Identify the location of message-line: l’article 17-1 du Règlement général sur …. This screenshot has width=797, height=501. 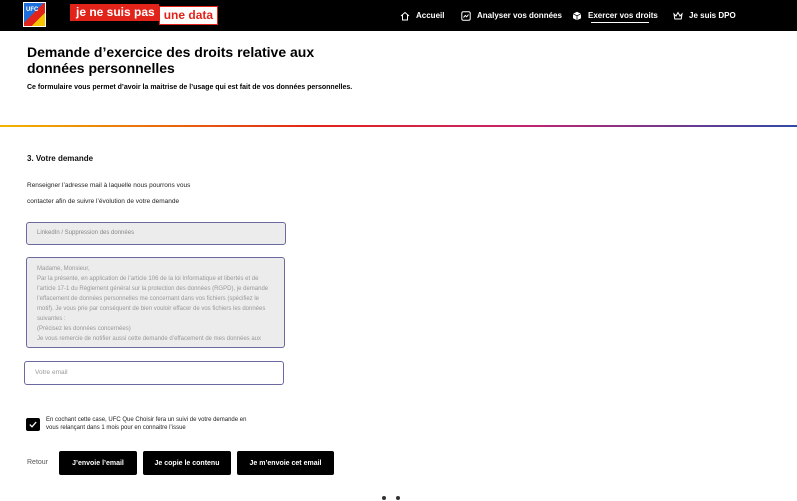
(153, 289).